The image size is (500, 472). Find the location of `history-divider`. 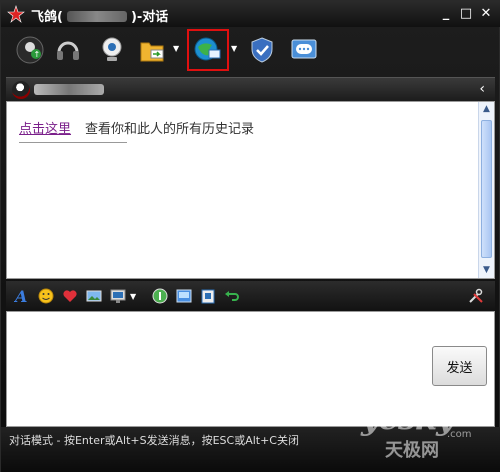

history-divider is located at coordinates (73, 142).